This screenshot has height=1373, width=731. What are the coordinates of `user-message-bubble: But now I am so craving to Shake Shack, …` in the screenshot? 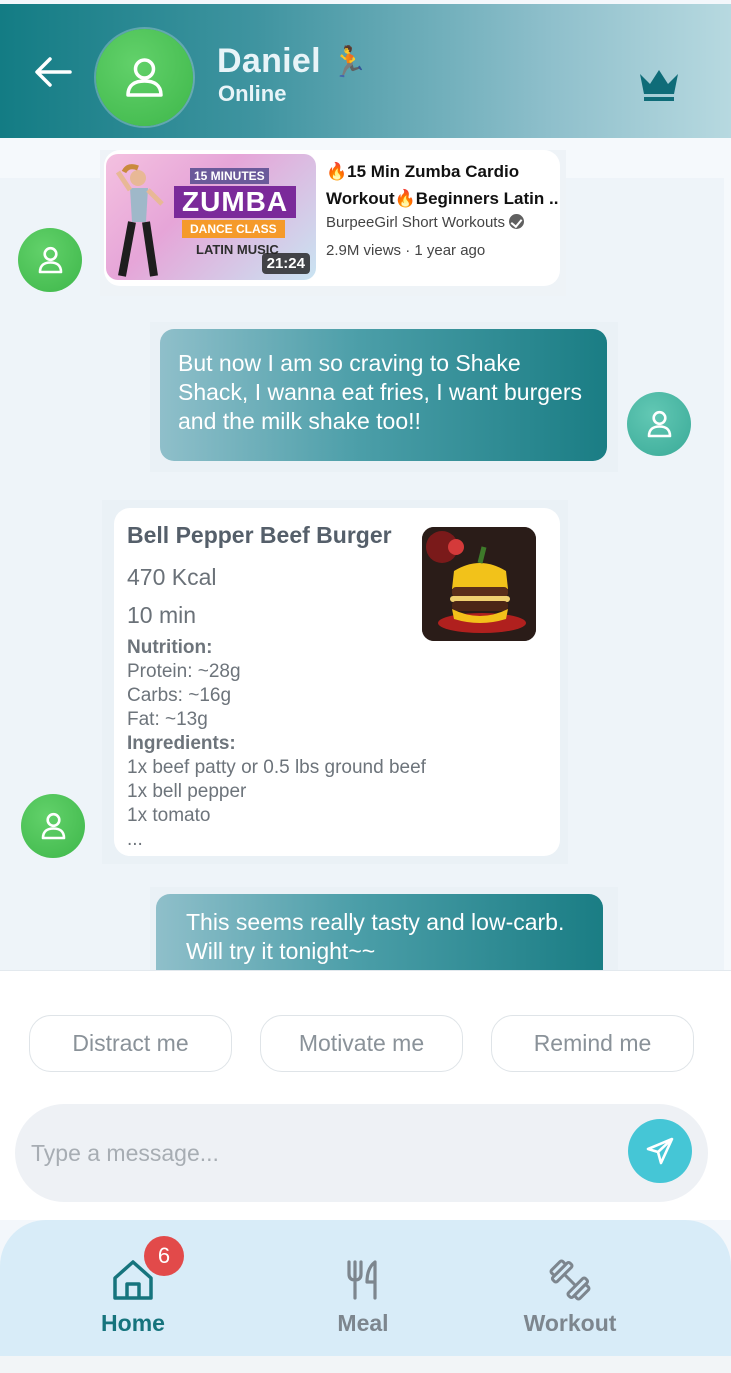 It's located at (383, 395).